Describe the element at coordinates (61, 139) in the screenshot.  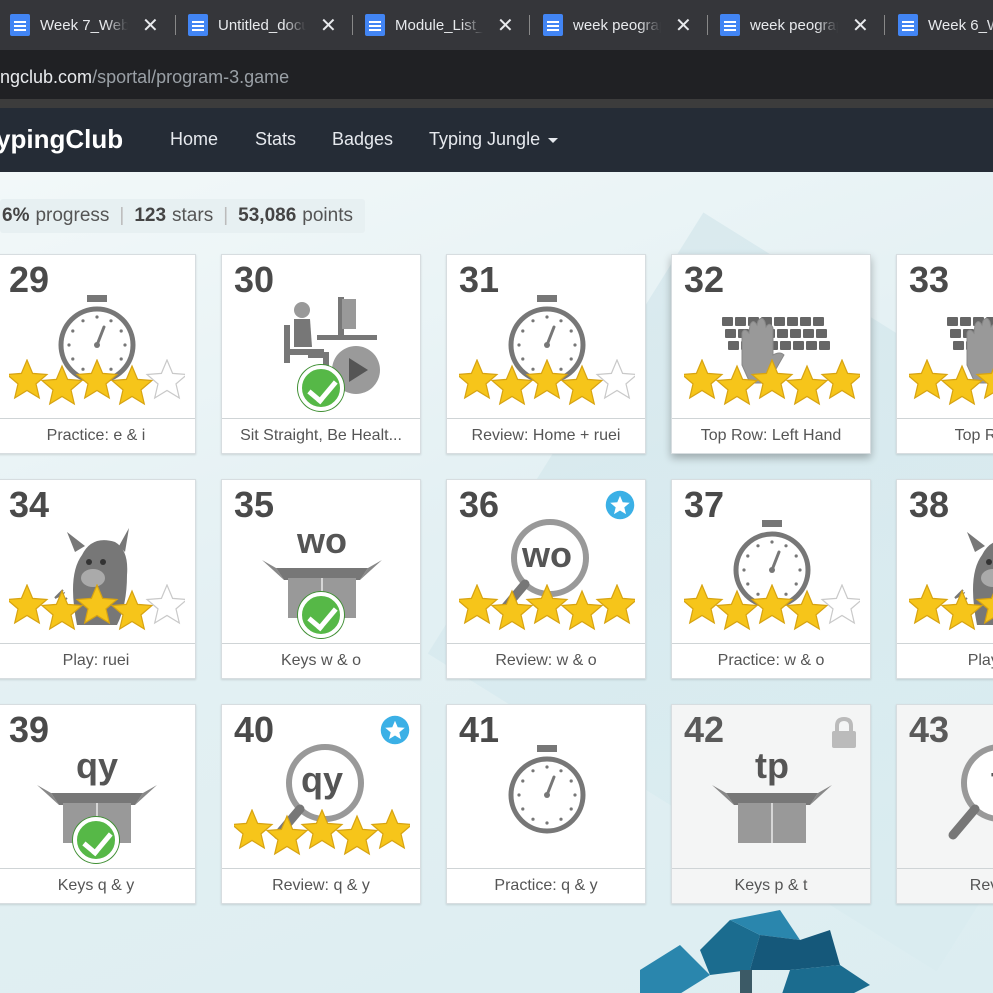
I see `brand-logo: ypingClub` at that location.